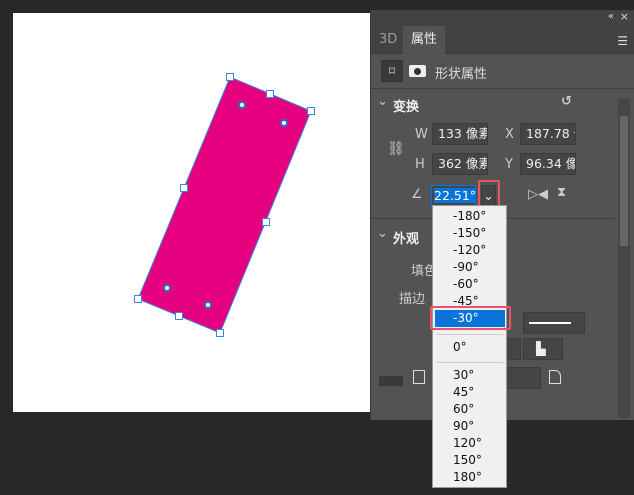 The image size is (634, 495). I want to click on menu-item: 150°, so click(469, 460).